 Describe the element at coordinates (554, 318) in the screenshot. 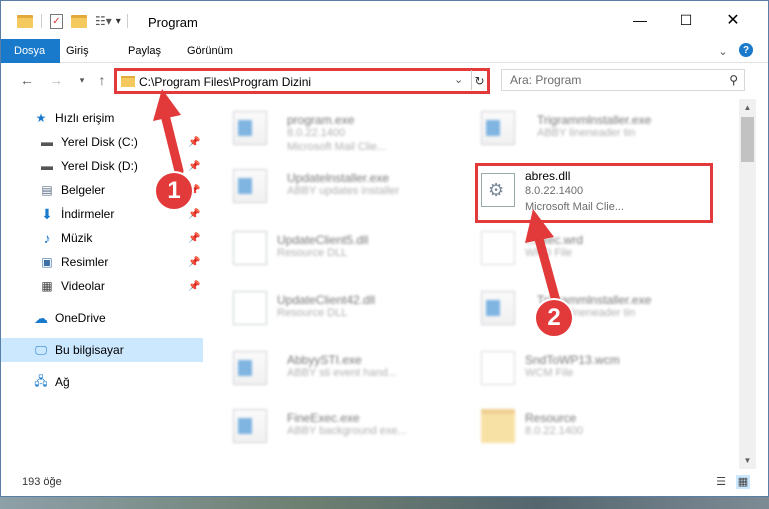

I see `step-2-badge: 2` at that location.